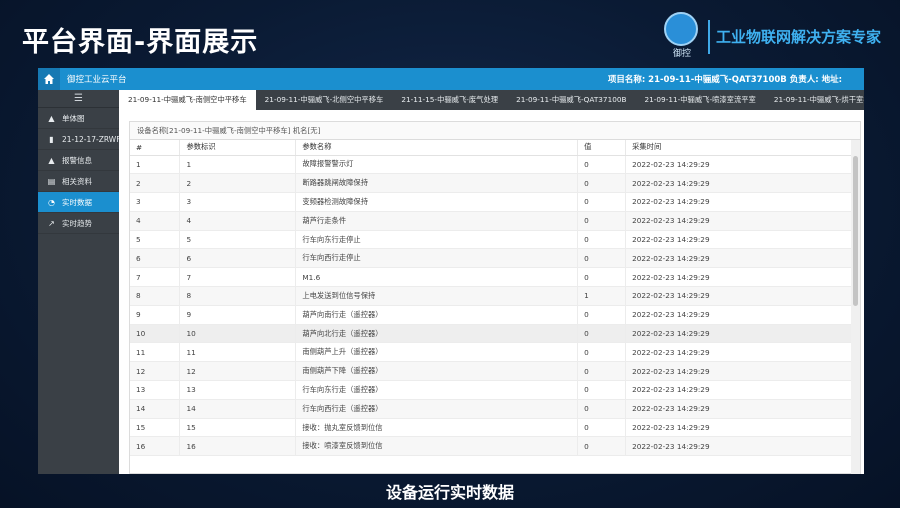 This screenshot has height=508, width=900. I want to click on column-header: 参数名称, so click(437, 148).